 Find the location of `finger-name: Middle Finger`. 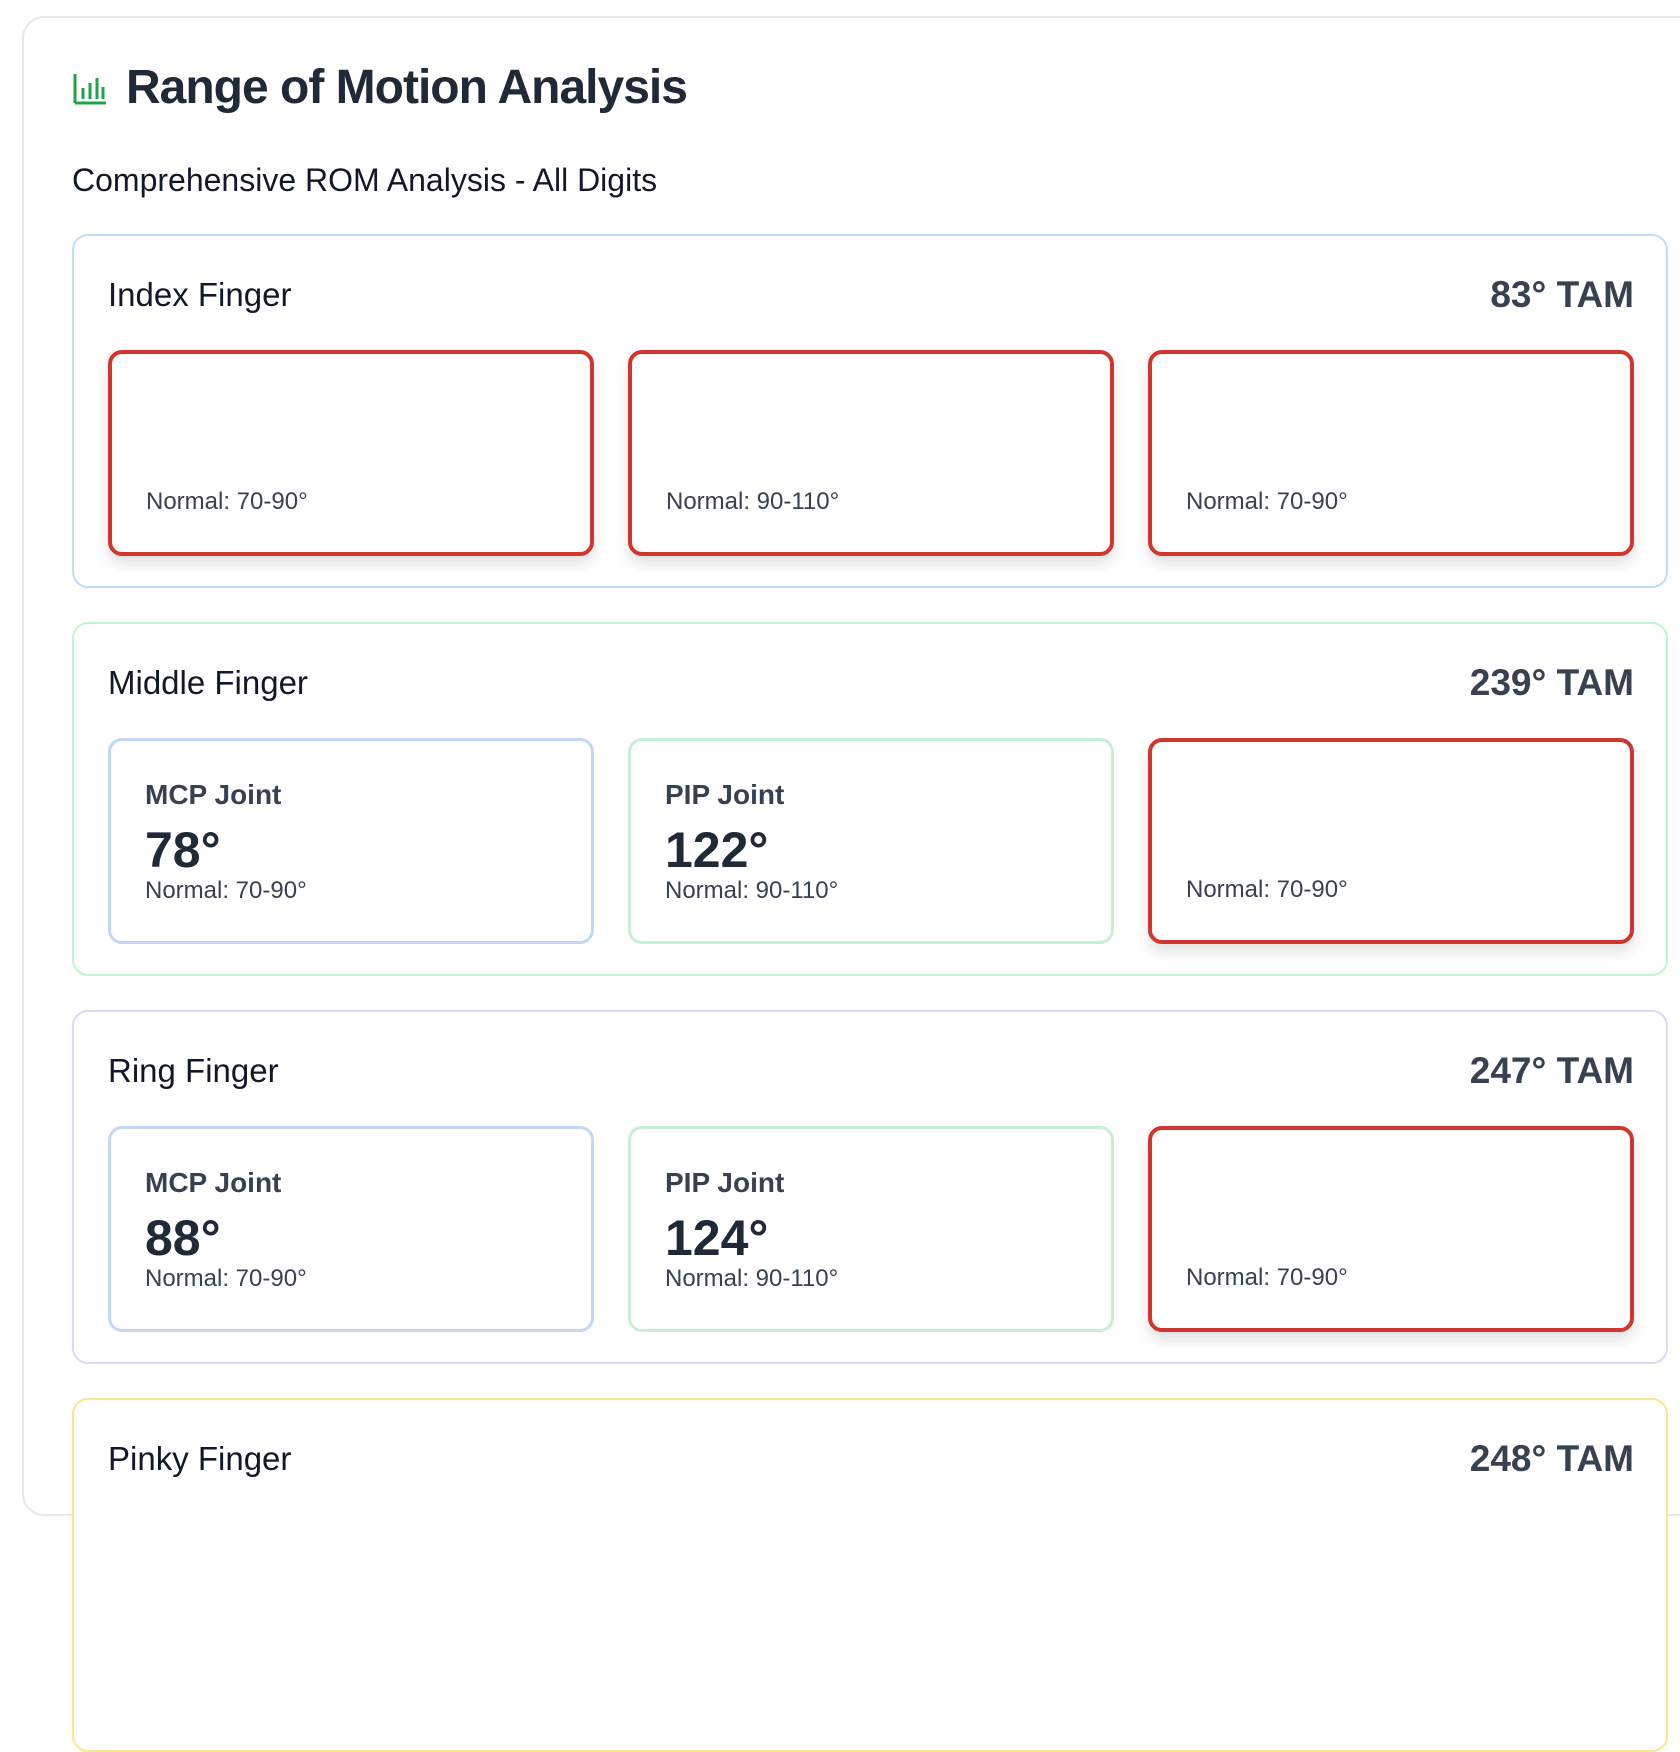

finger-name: Middle Finger is located at coordinates (208, 682).